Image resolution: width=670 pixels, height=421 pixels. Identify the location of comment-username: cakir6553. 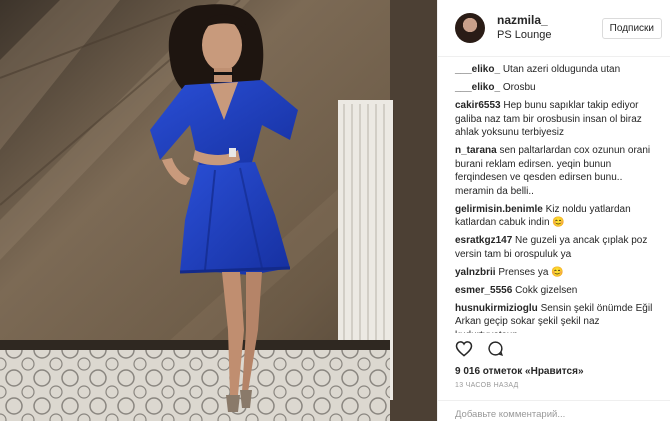
(478, 105).